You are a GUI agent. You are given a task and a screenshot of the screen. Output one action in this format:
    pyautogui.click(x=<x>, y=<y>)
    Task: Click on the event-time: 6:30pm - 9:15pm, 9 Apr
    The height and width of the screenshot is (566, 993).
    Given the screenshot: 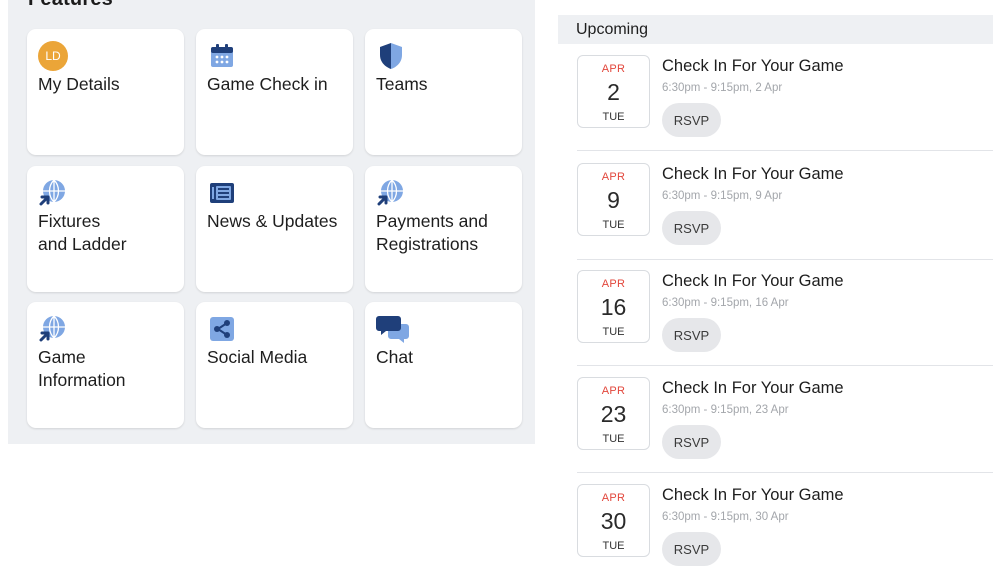 What is the action you would take?
    pyautogui.click(x=722, y=196)
    